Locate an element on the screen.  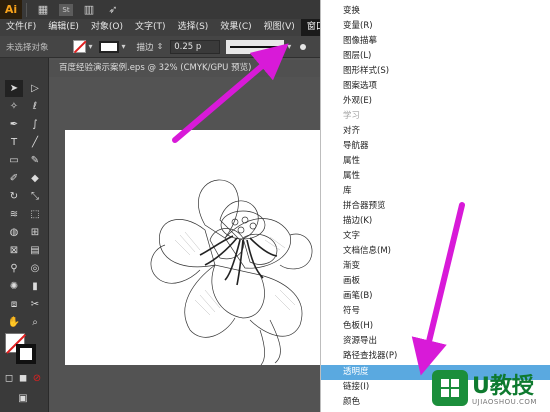
menu-item-artboards: 画板 is located at coordinates (435, 281).